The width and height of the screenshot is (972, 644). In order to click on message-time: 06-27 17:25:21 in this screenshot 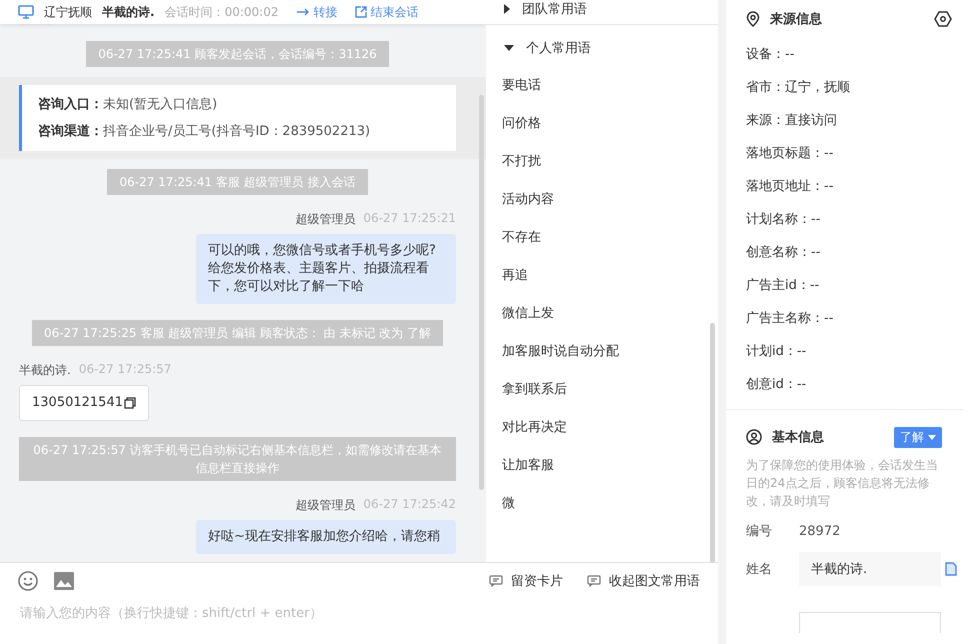, I will do `click(409, 219)`.